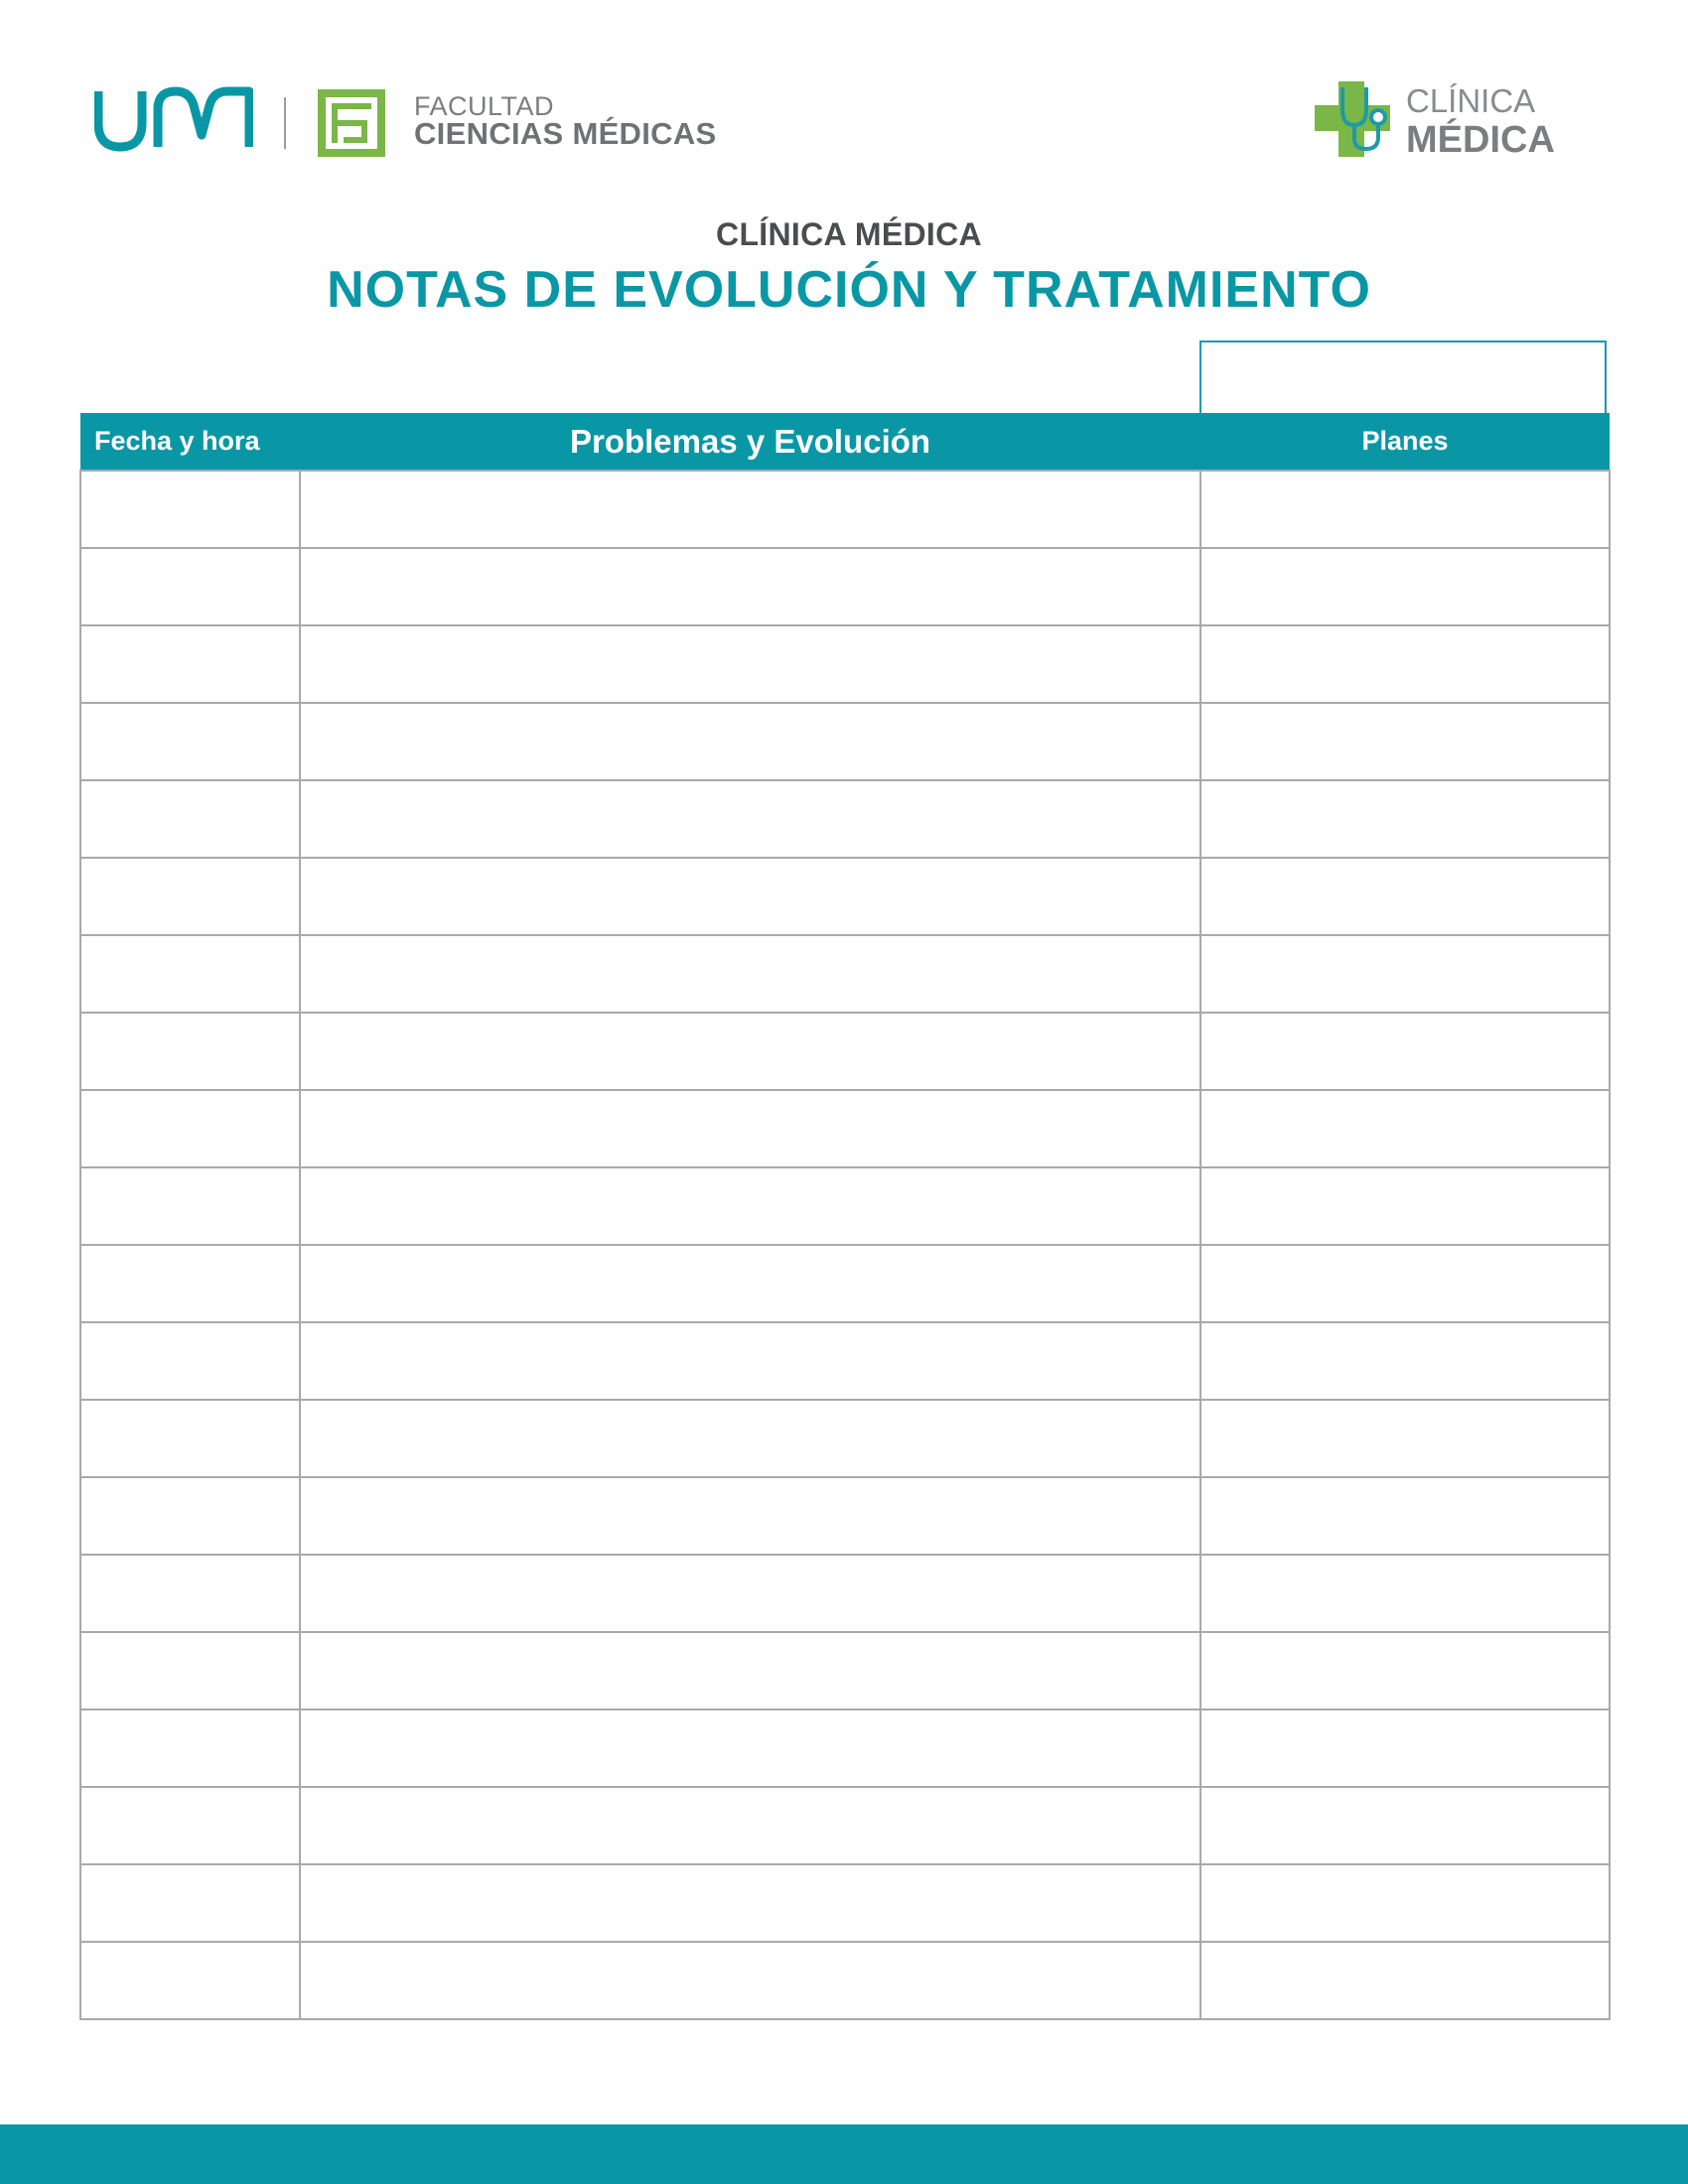 The width and height of the screenshot is (1688, 2184). I want to click on clinic-name: MÉDICA, so click(1480, 140).